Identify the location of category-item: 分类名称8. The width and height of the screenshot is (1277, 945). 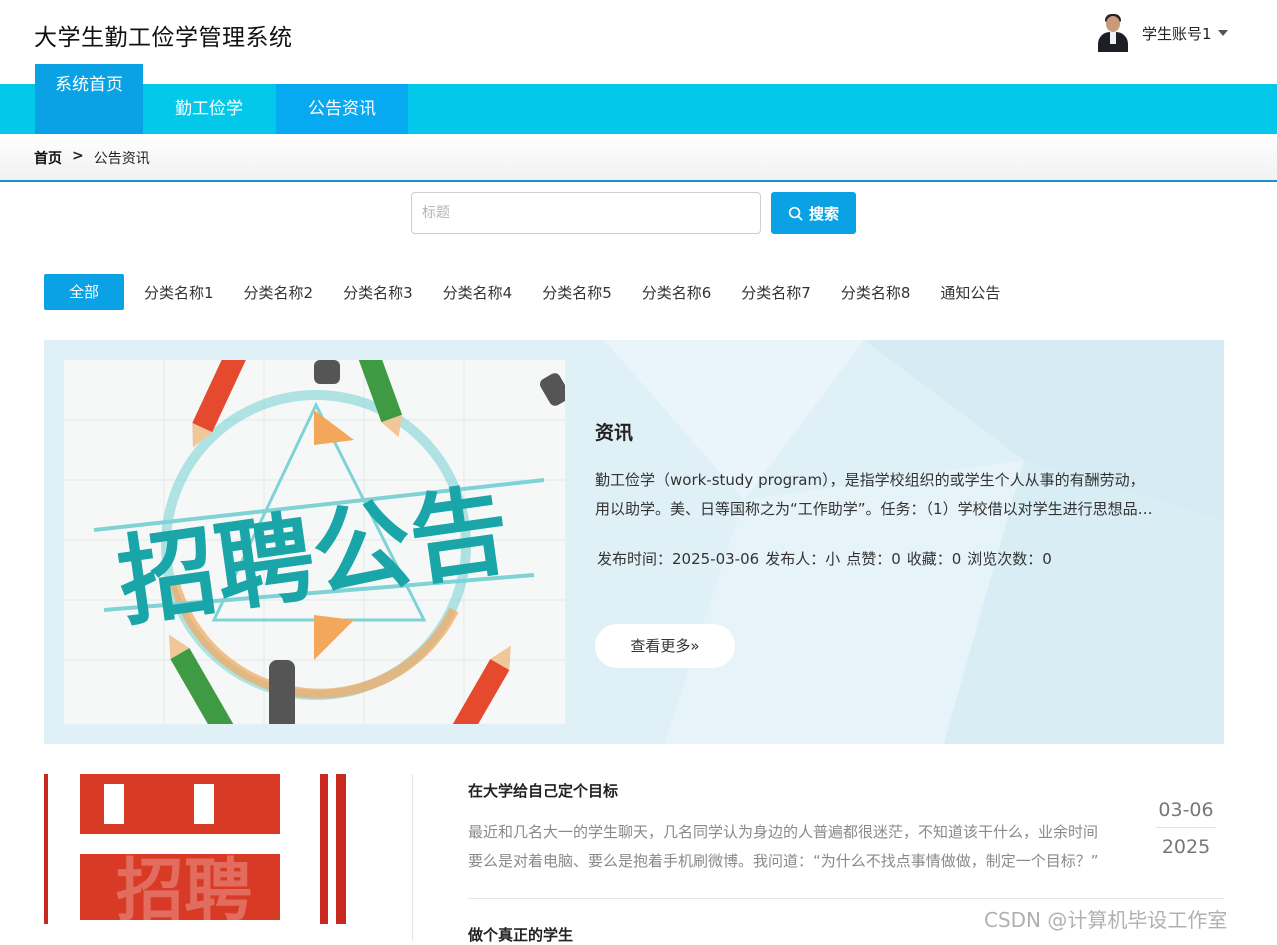
(876, 292).